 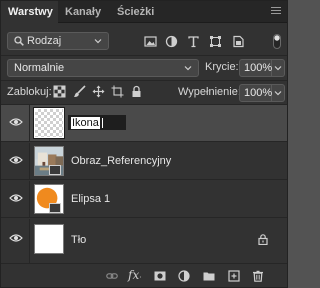 I want to click on fill-dropdown, so click(x=278, y=93).